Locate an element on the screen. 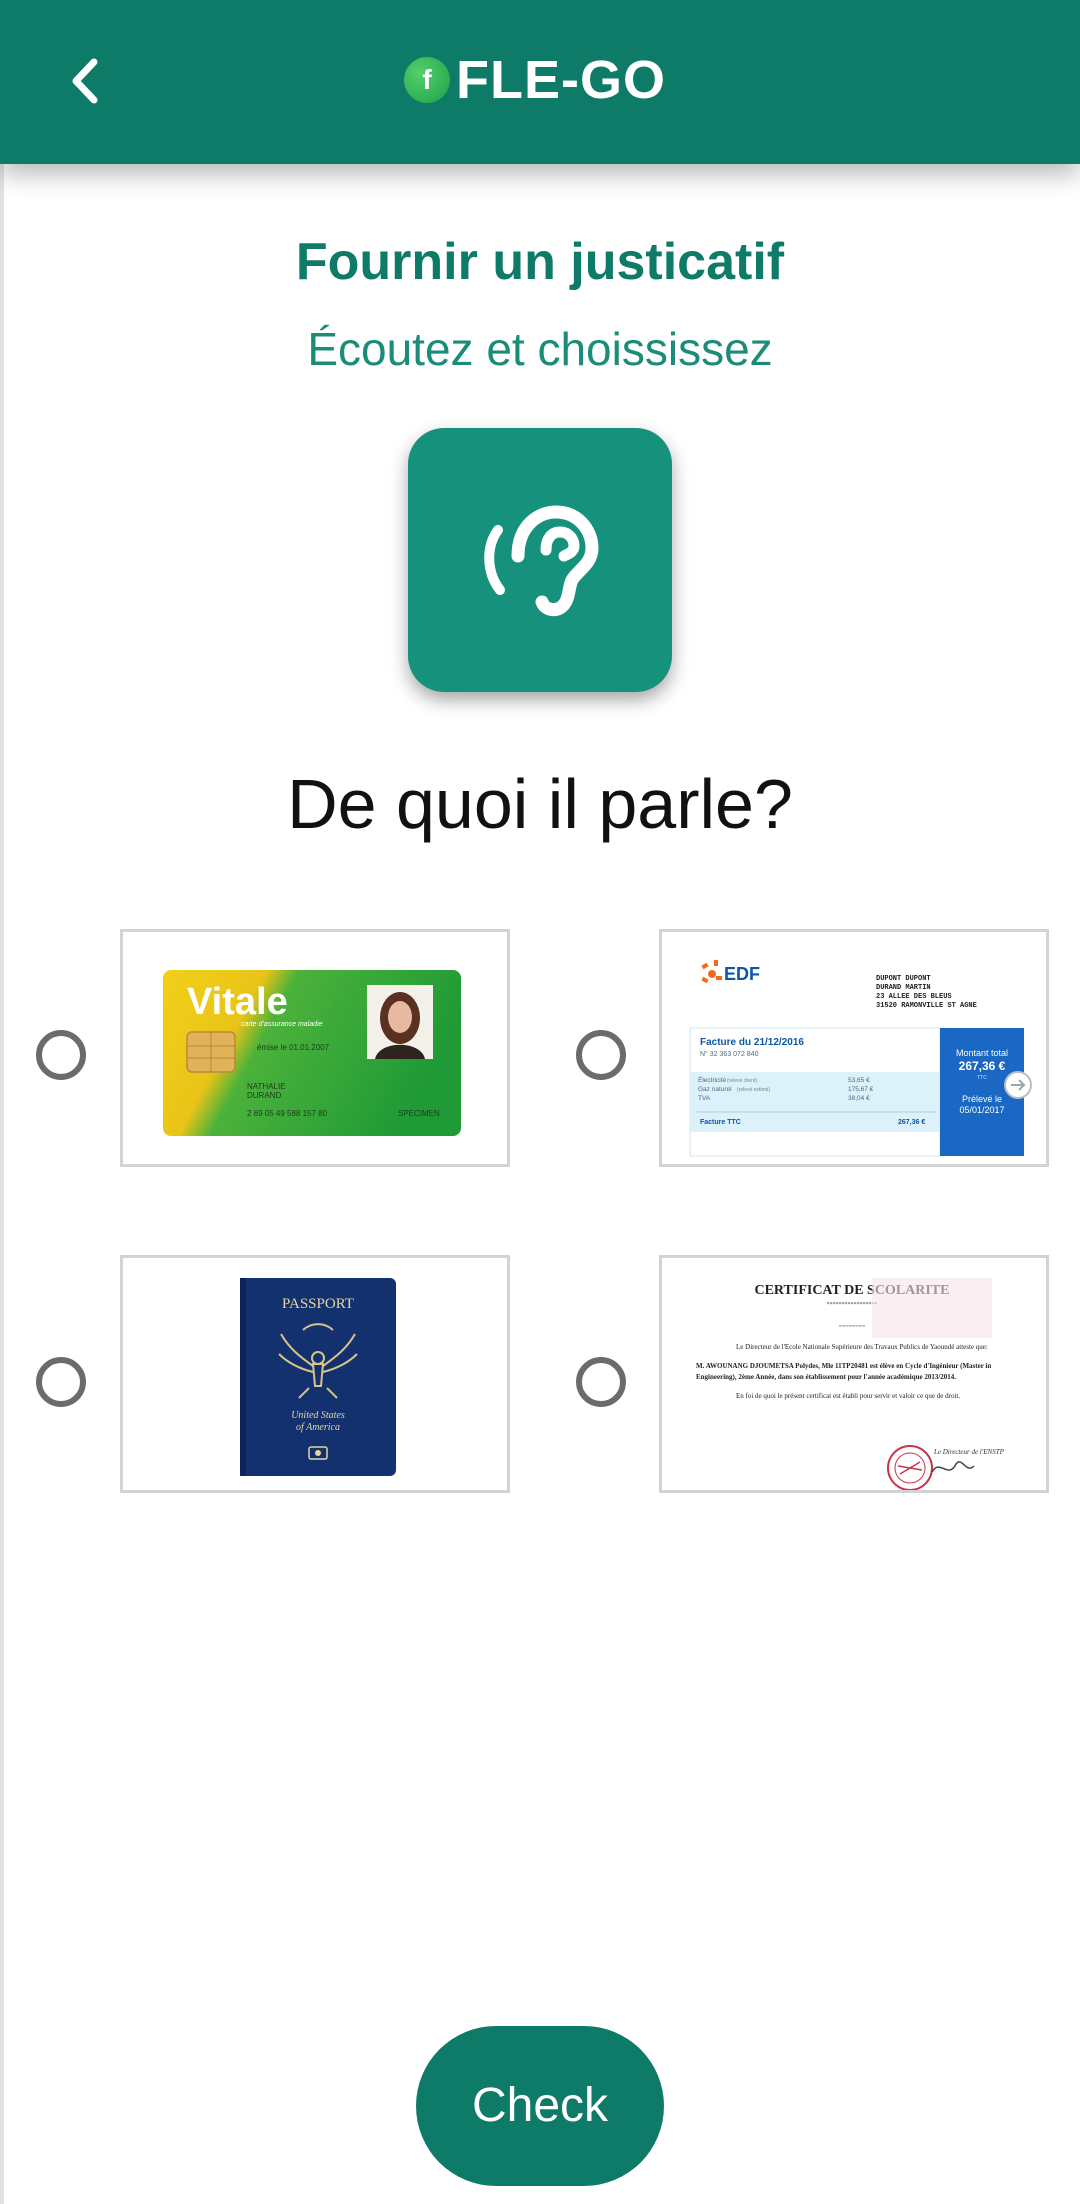 The image size is (1080, 2204). option-card-passport: PASSPORT United States of America is located at coordinates (315, 1374).